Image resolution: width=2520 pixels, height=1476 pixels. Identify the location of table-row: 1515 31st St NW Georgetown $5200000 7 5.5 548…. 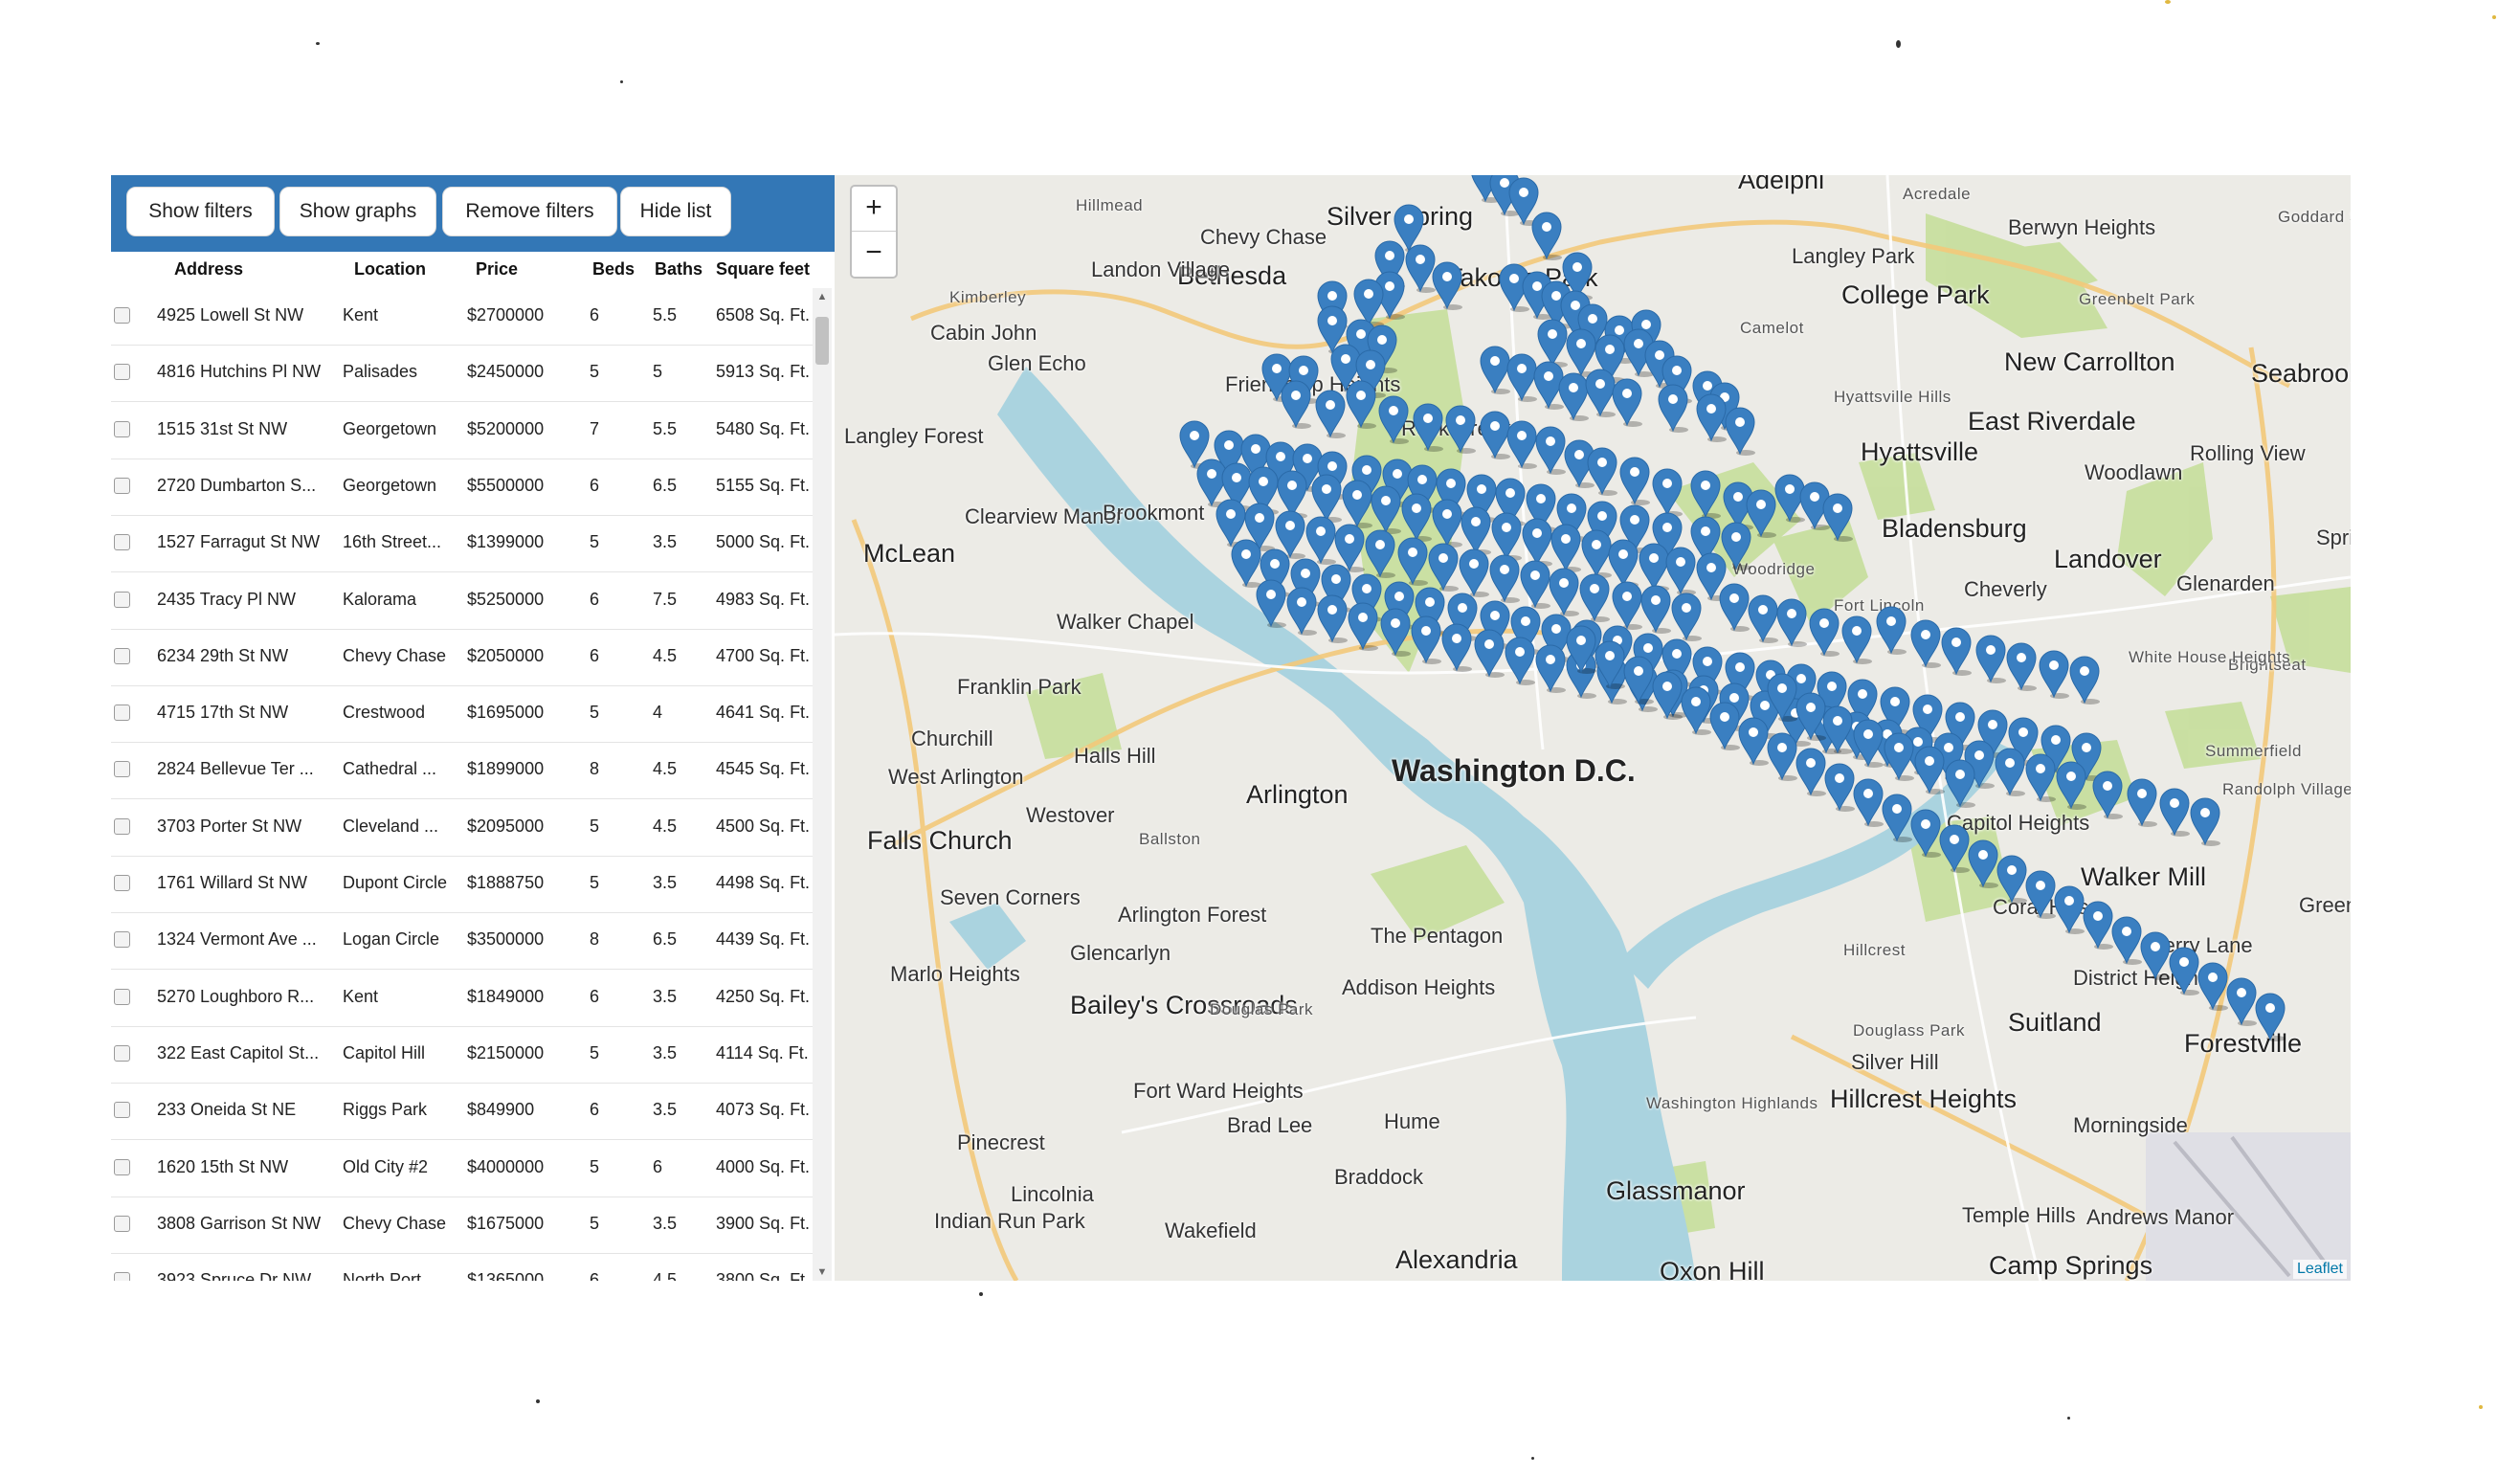
(462, 430).